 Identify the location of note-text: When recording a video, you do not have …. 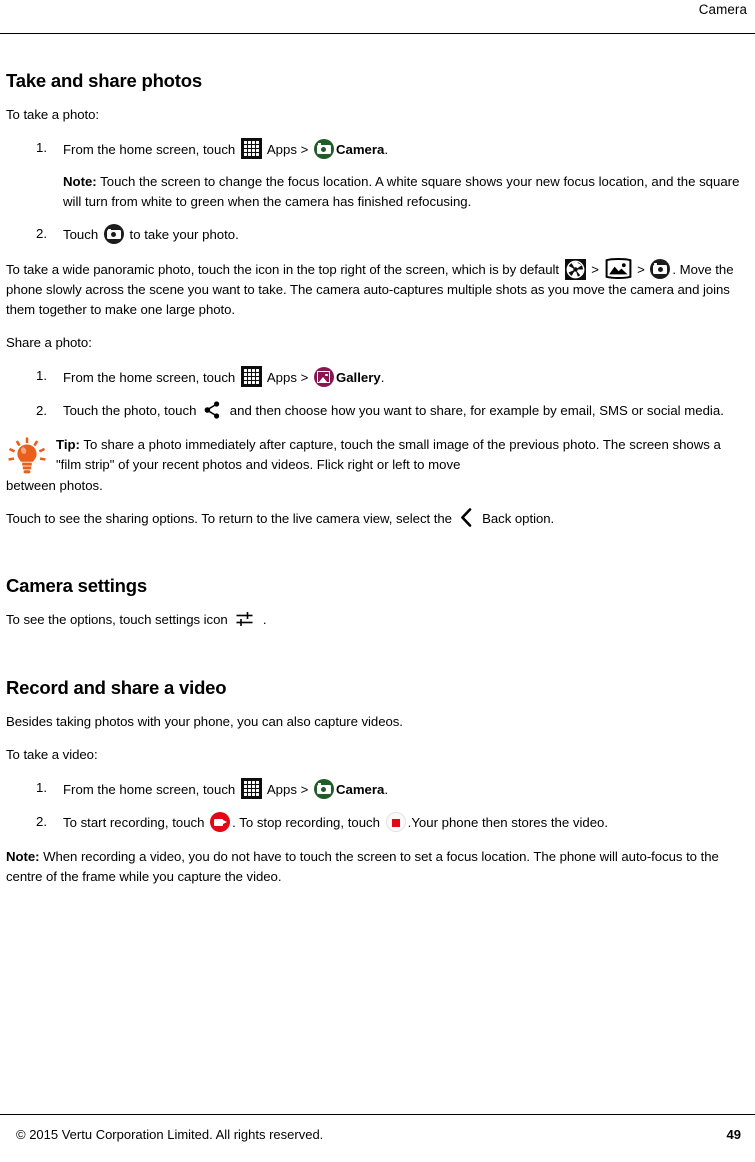
(362, 866).